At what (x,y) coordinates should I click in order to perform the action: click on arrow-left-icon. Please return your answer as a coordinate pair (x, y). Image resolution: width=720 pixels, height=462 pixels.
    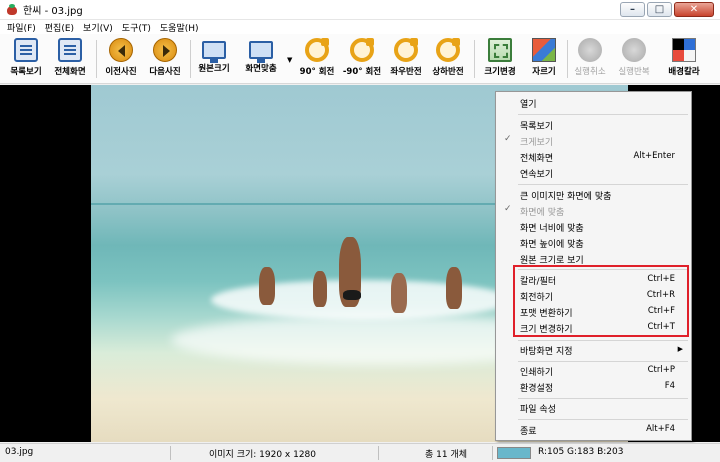
    Looking at the image, I should click on (121, 50).